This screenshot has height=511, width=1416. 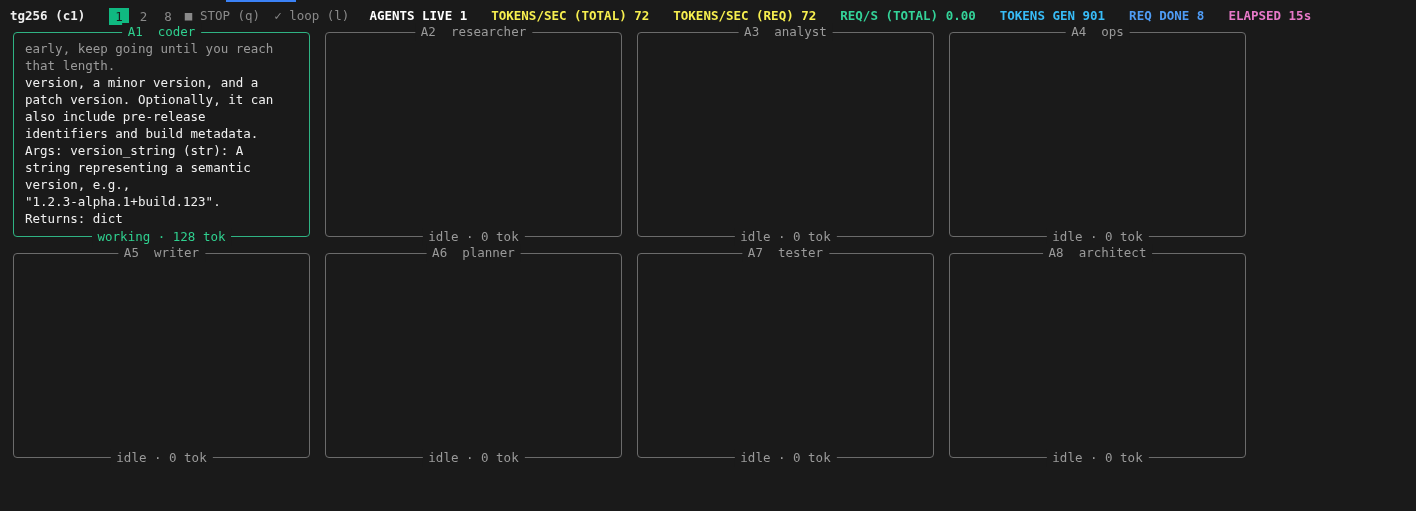 I want to click on stat-label: ELAPSED 15s, so click(x=1270, y=15).